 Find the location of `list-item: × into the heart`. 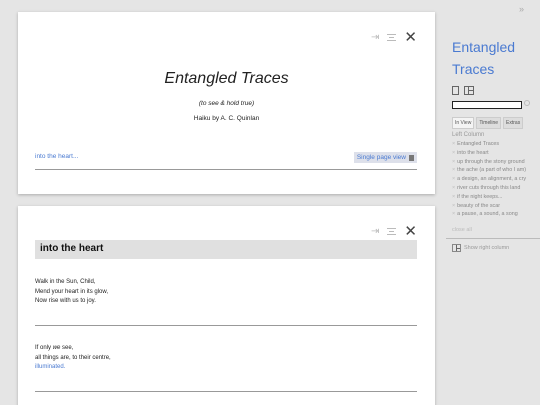

list-item: × into the heart is located at coordinates (489, 153).